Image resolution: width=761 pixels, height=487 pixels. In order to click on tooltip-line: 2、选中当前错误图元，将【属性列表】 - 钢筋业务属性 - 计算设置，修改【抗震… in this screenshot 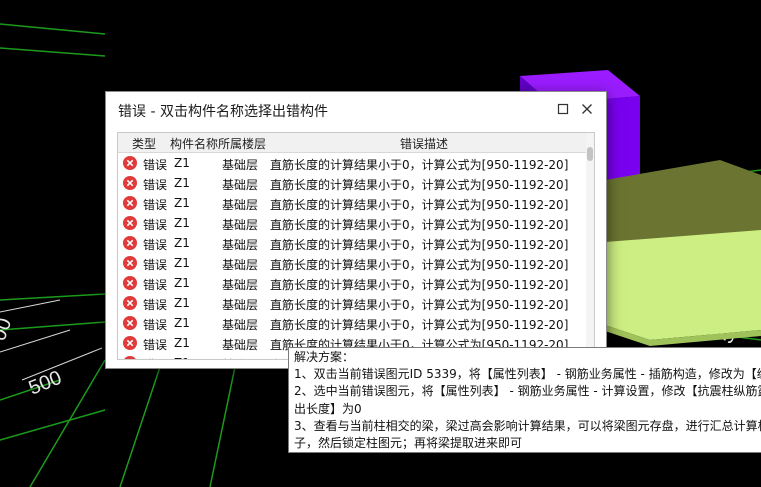, I will do `click(527, 391)`.